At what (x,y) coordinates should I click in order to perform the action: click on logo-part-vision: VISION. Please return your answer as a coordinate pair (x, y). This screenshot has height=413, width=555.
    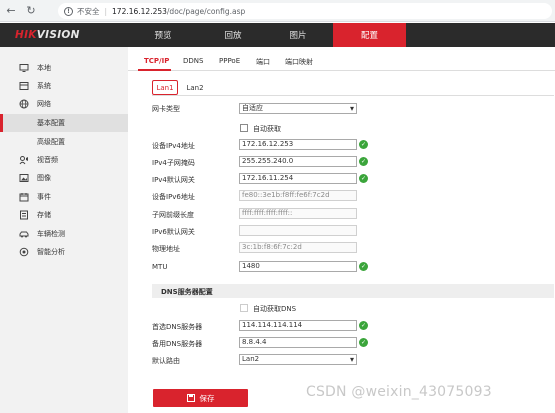
    Looking at the image, I should click on (58, 35).